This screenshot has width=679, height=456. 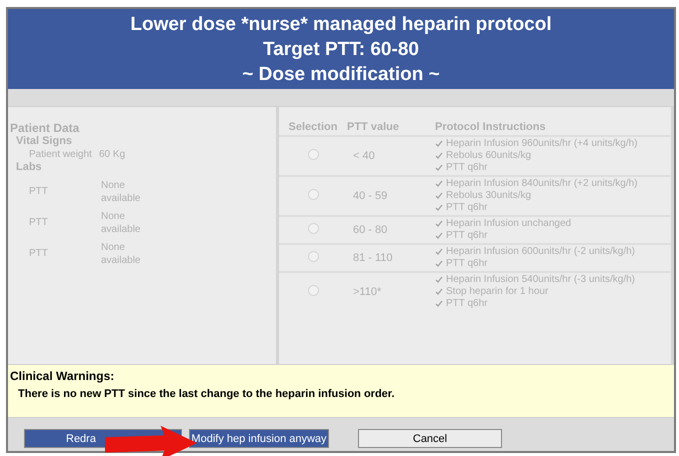 What do you see at coordinates (497, 292) in the screenshot?
I see `instruction-text: Stop heparin for 1 hour` at bounding box center [497, 292].